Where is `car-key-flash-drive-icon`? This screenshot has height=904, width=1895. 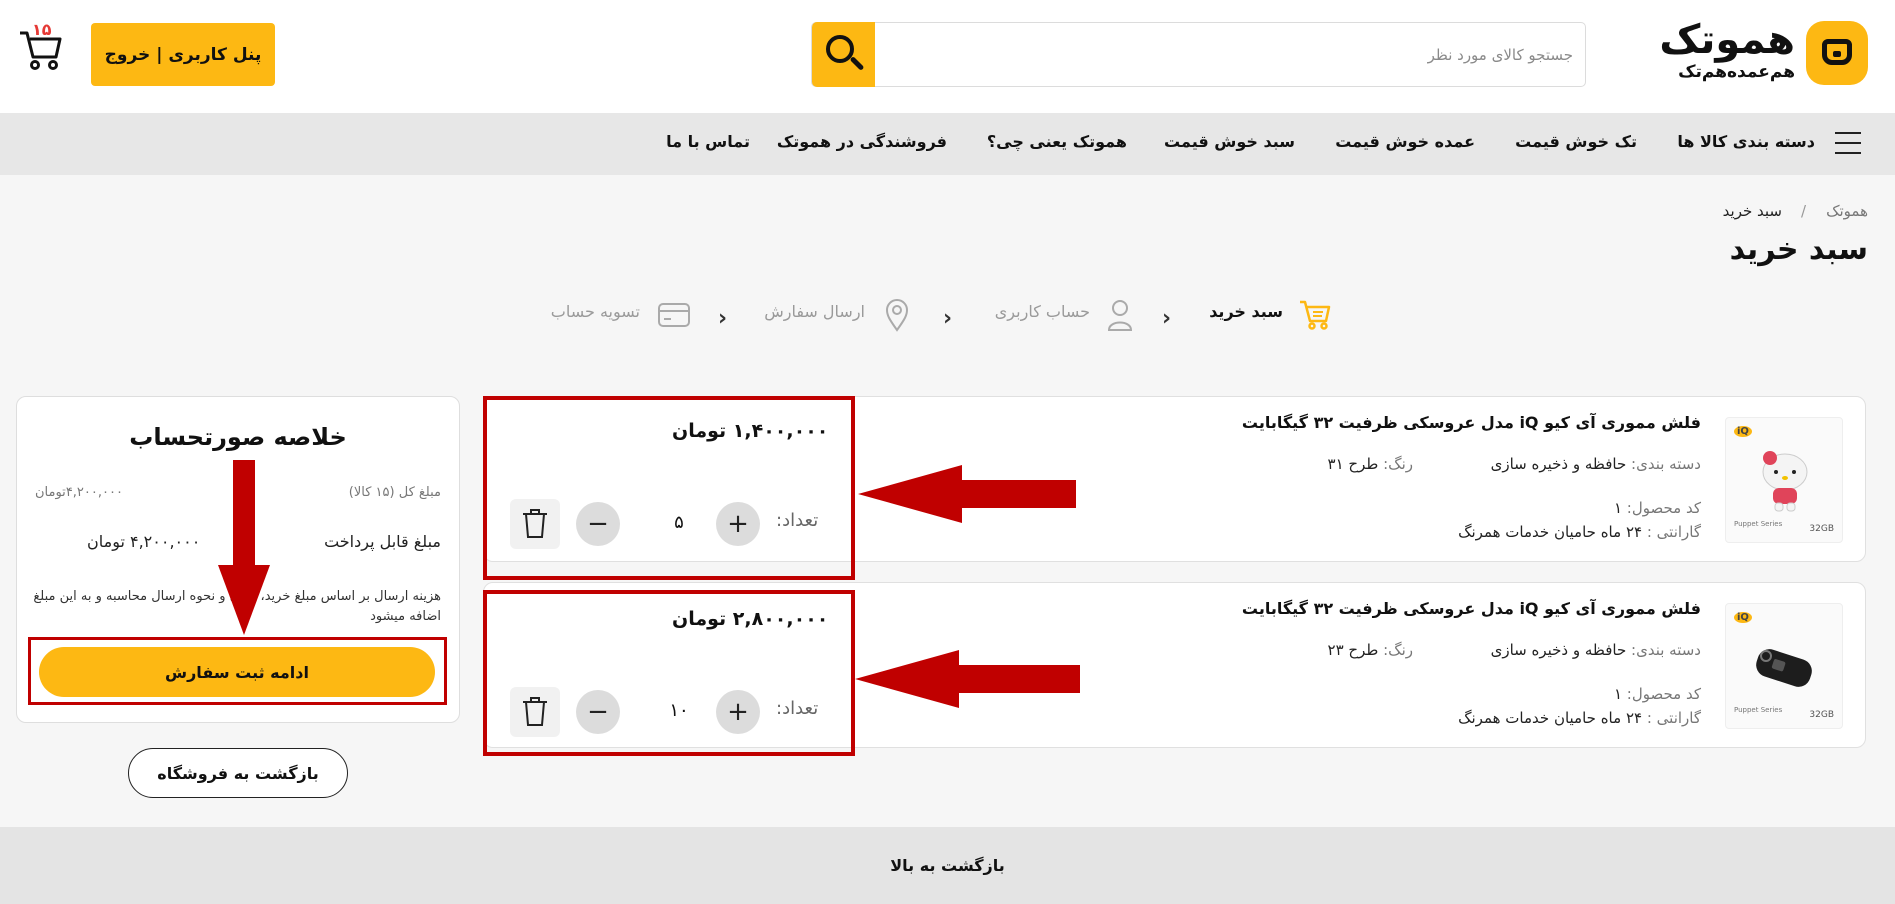
car-key-flash-drive-icon is located at coordinates (1784, 668).